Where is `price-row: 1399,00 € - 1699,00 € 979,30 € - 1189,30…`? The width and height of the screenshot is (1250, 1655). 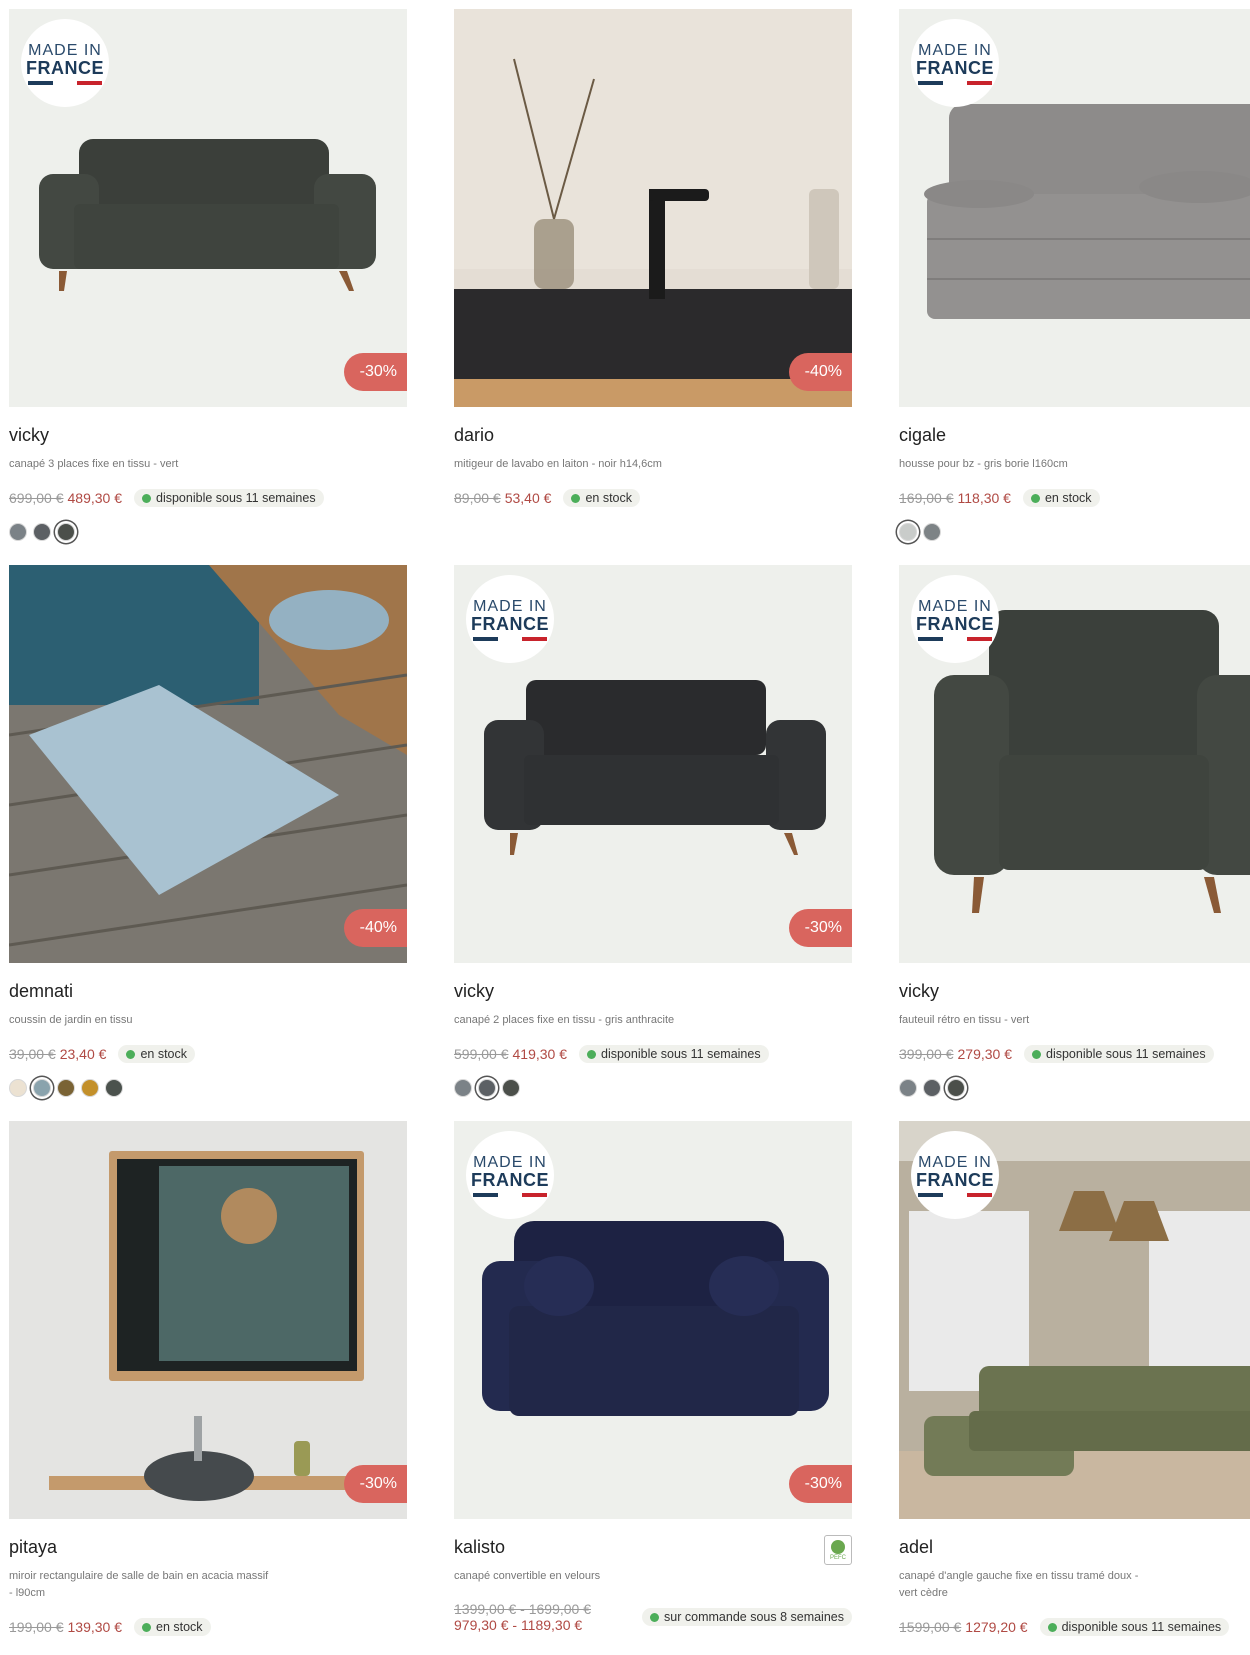 price-row: 1399,00 € - 1699,00 € 979,30 € - 1189,30… is located at coordinates (653, 1617).